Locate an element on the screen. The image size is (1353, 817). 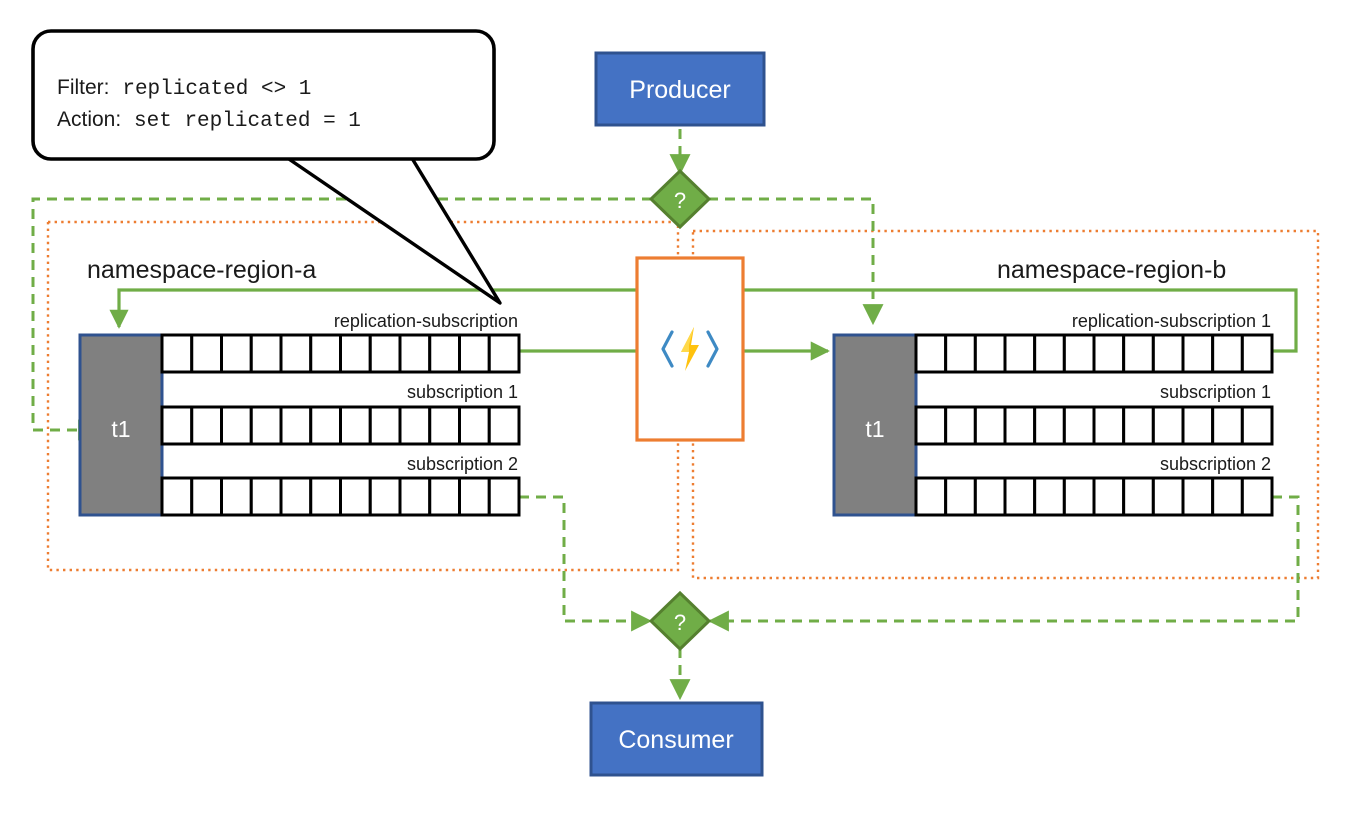
function-app-node is located at coordinates (690, 349).